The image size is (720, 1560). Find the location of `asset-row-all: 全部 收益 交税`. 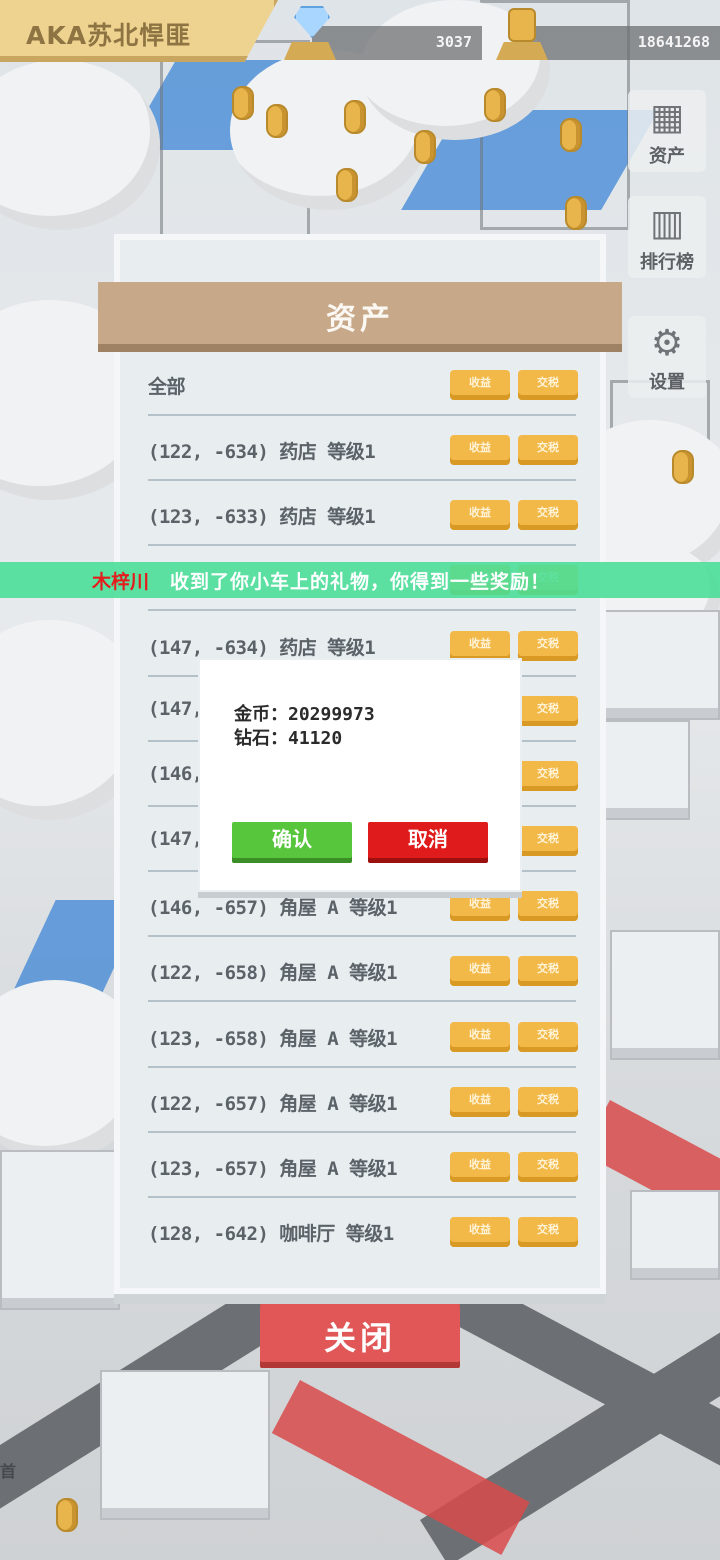

asset-row-all: 全部 收益 交税 is located at coordinates (363, 384).